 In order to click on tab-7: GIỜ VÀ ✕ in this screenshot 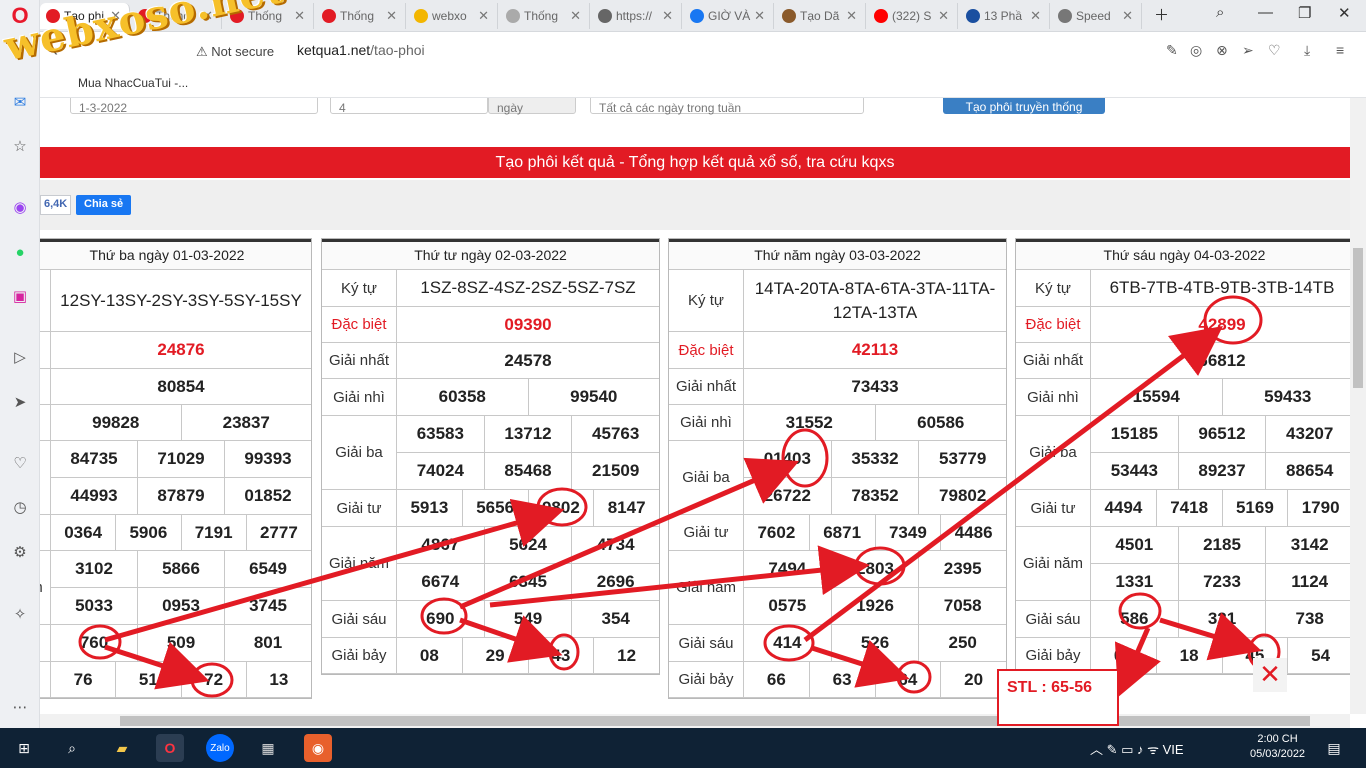, I will do `click(729, 16)`.